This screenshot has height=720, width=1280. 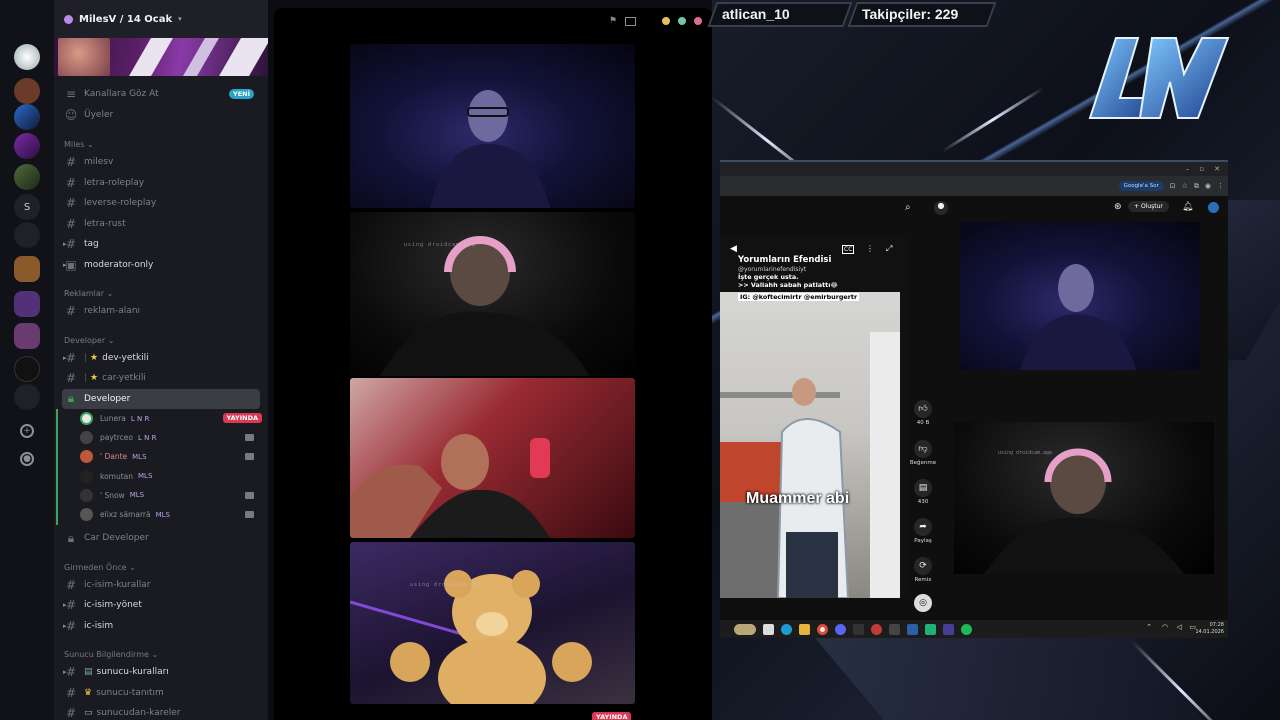 I want to click on video-tile-dante, so click(x=492, y=458).